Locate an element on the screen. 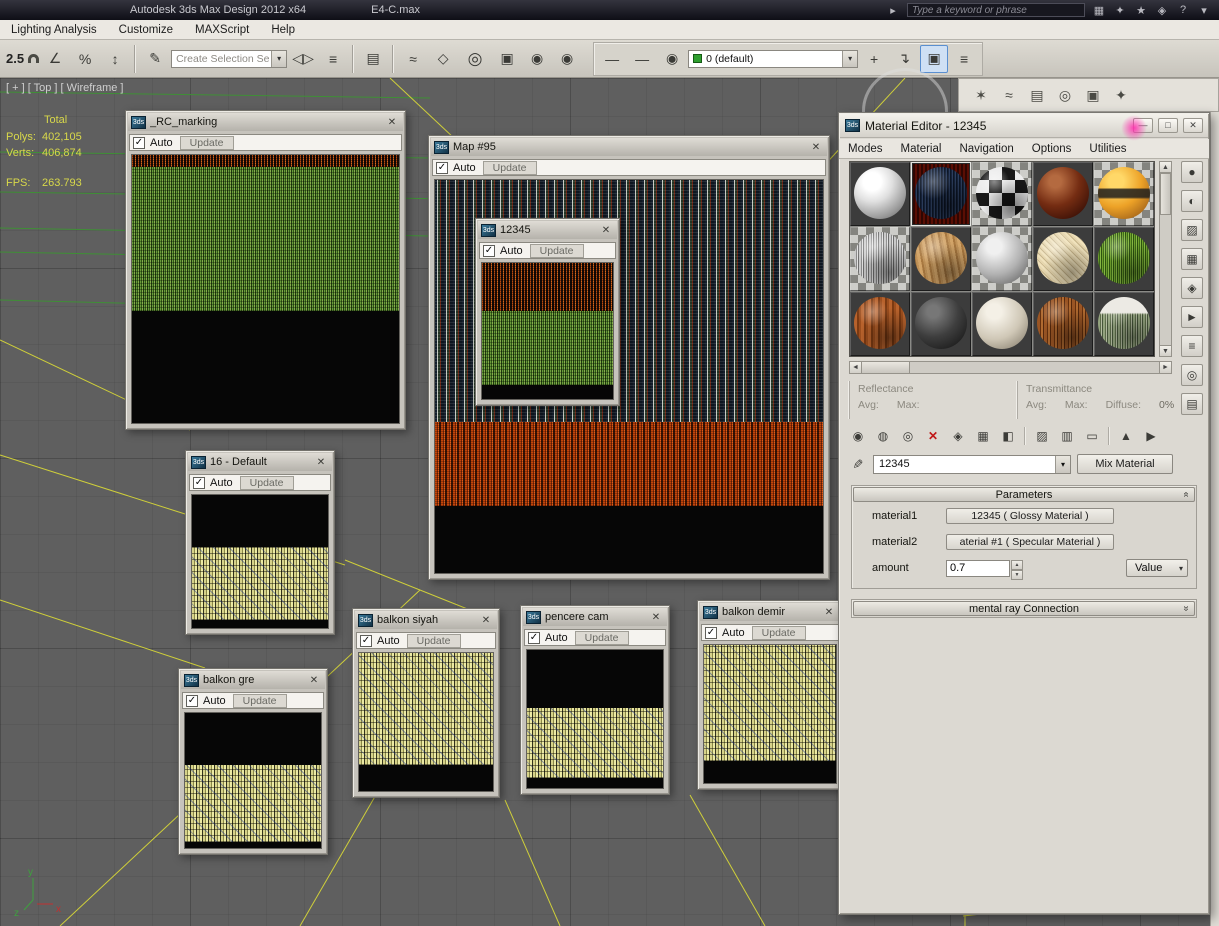 The height and width of the screenshot is (926, 1219). options-icon: ≡ is located at coordinates (1192, 346).